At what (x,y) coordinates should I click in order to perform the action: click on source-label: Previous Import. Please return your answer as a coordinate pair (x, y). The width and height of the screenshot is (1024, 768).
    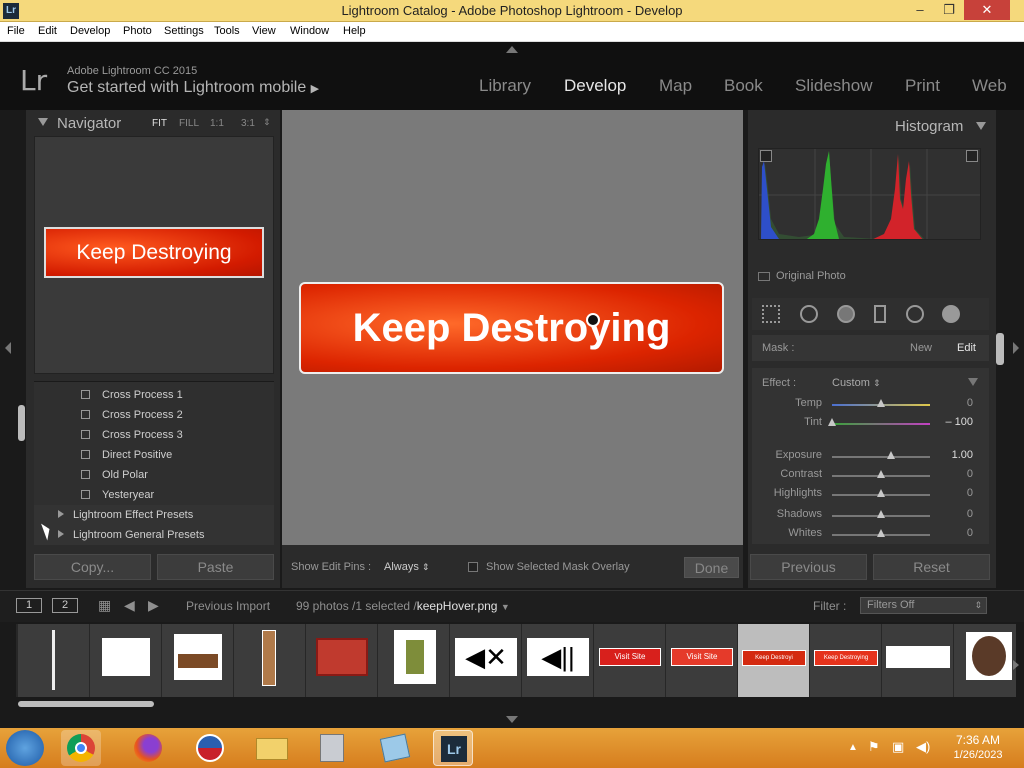
    Looking at the image, I should click on (228, 606).